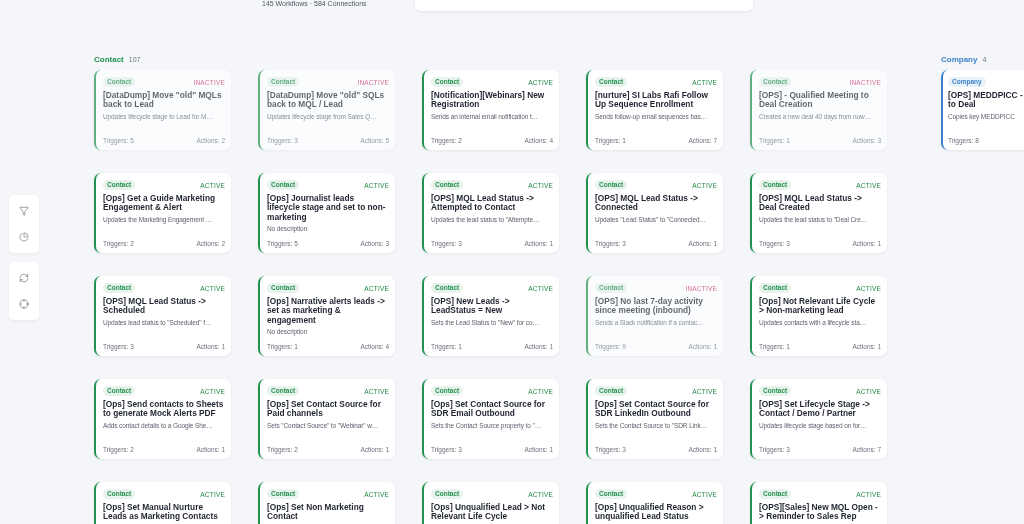  I want to click on workflow-title: [OPS] No last 7-day activity since meeting (inbound), so click(649, 306).